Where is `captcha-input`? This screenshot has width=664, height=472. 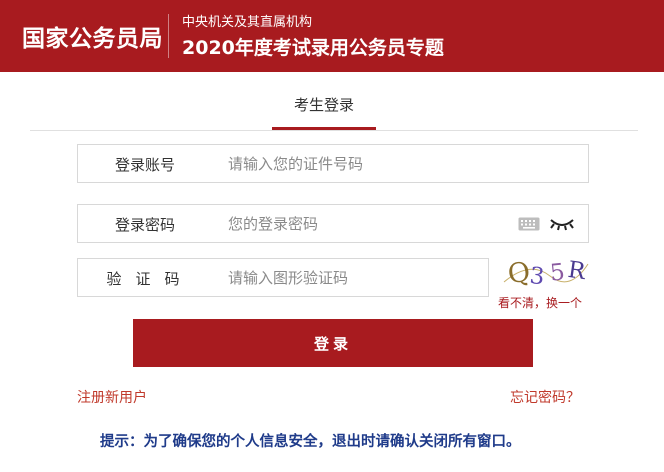
captcha-input is located at coordinates (353, 277).